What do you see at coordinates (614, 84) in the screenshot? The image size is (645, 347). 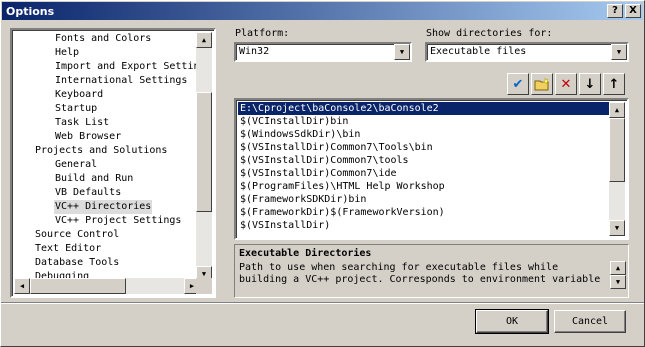 I see `move-up-icon: ↑` at bounding box center [614, 84].